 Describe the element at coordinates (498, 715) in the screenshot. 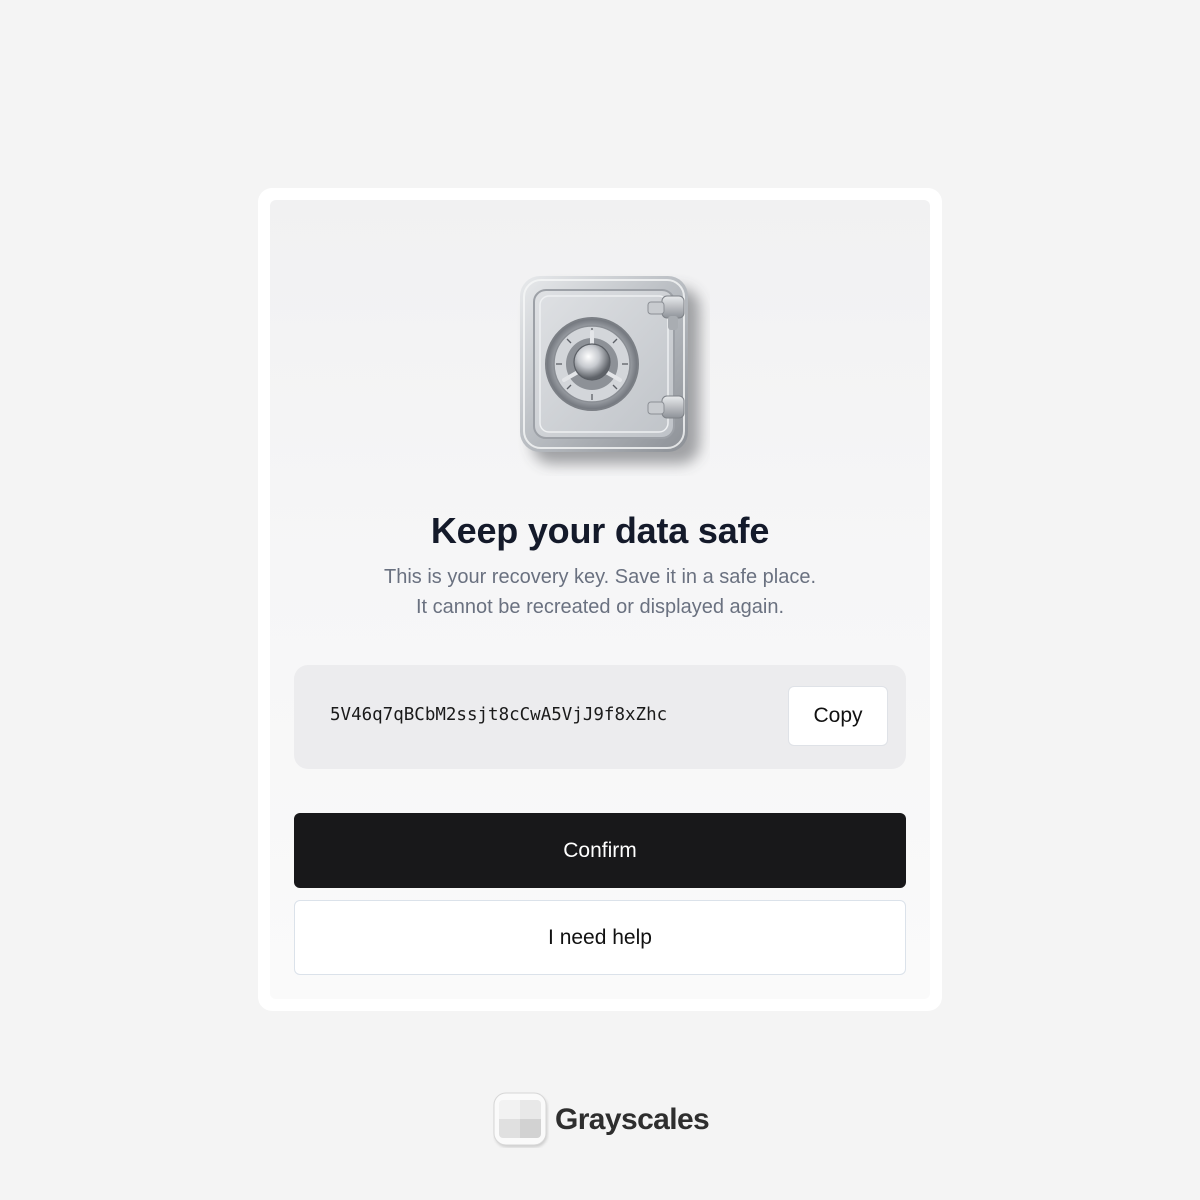

I see `recovery-key-value: 5V46q7qBCbM2ssjt8cCwA5VjJ9f8xZhc` at that location.